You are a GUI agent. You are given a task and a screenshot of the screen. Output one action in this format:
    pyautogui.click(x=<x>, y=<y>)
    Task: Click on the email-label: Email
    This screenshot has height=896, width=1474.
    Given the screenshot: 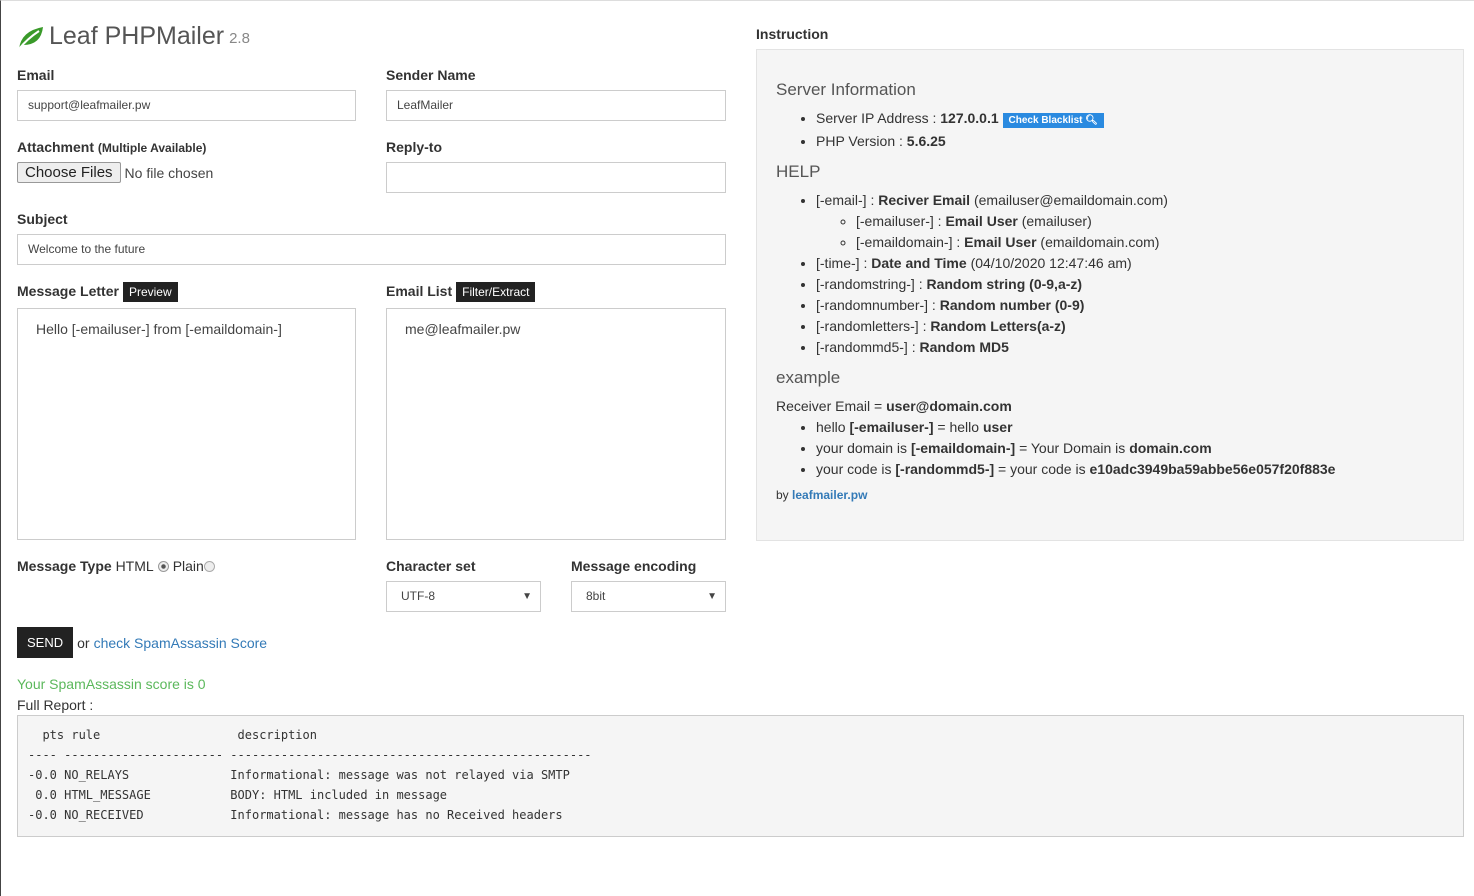 What is the action you would take?
    pyautogui.click(x=36, y=75)
    